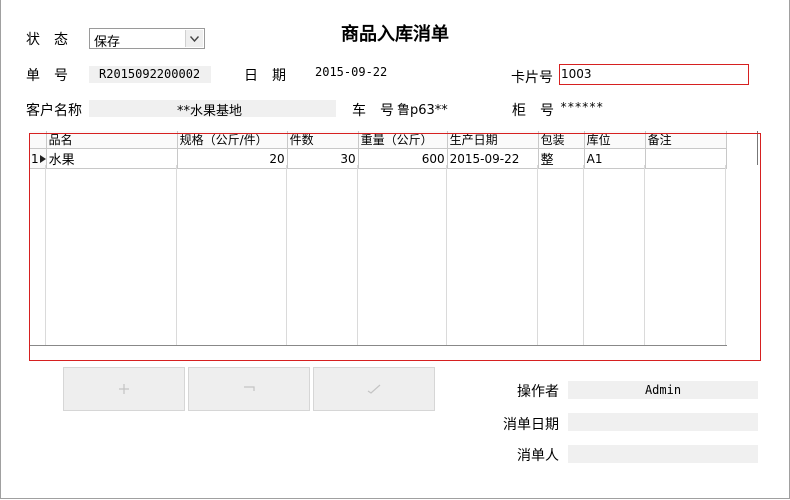 This screenshot has width=790, height=500. Describe the element at coordinates (654, 74) in the screenshot. I see `card-no-input: 1003` at that location.